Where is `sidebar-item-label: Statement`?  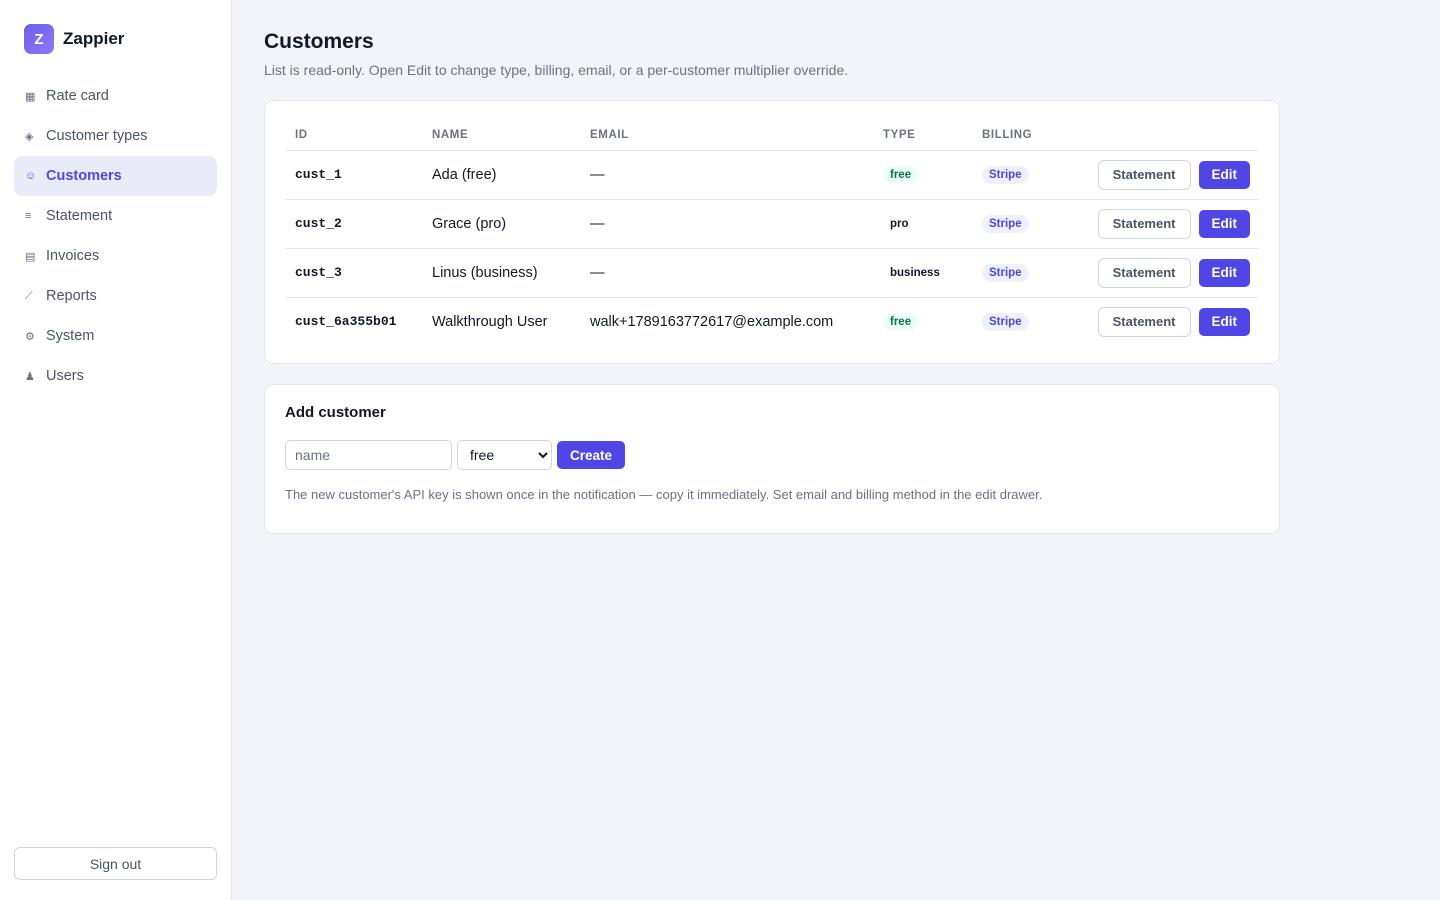
sidebar-item-label: Statement is located at coordinates (79, 216).